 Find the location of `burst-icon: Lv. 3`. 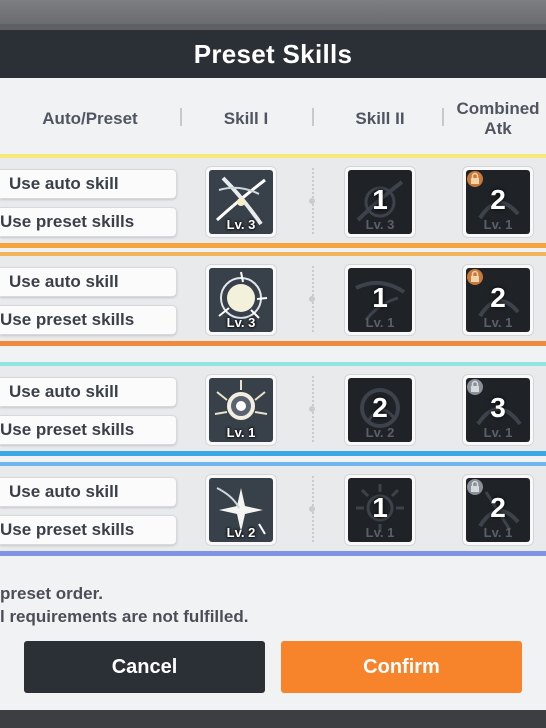

burst-icon: Lv. 3 is located at coordinates (241, 300).